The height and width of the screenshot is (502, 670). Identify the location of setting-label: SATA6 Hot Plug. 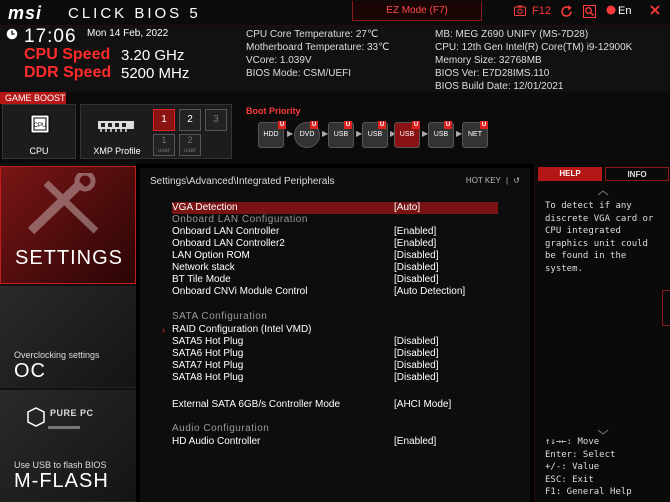
(208, 353).